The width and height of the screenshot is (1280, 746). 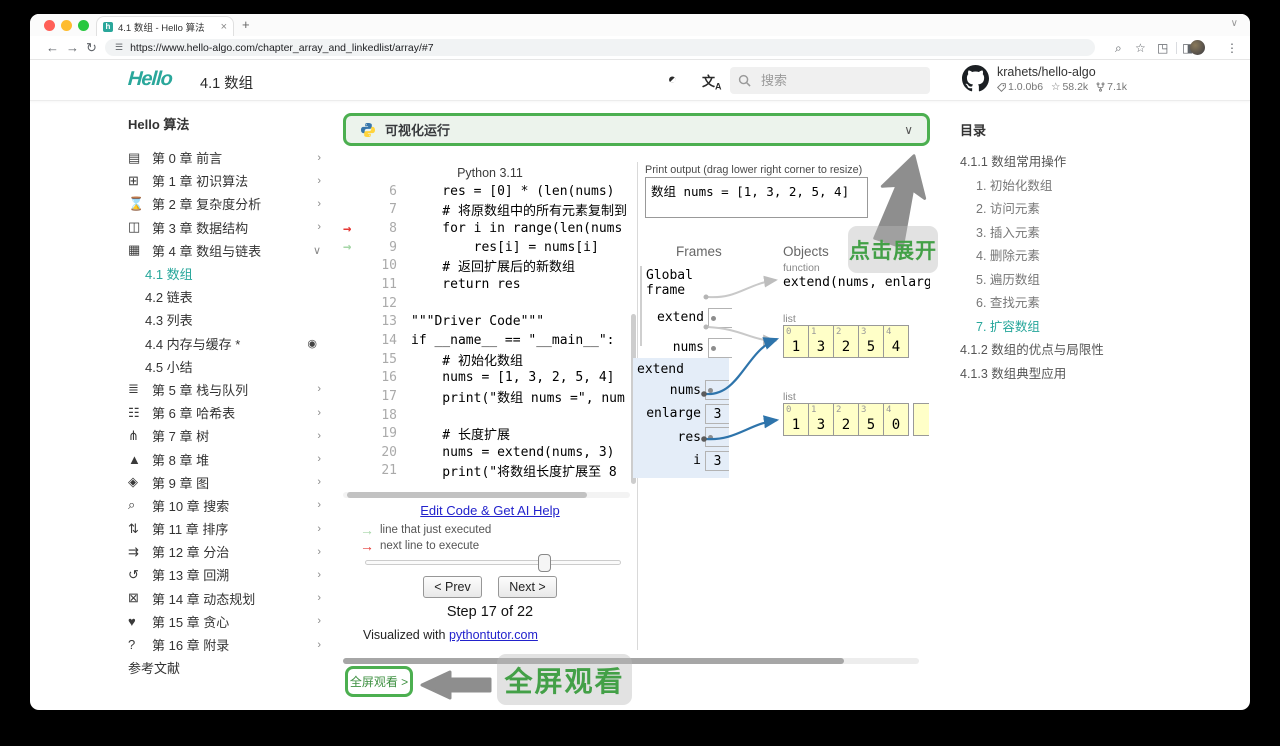 I want to click on sidebar-item: ▤ 第 0 章 前言 ›, so click(x=225, y=157).